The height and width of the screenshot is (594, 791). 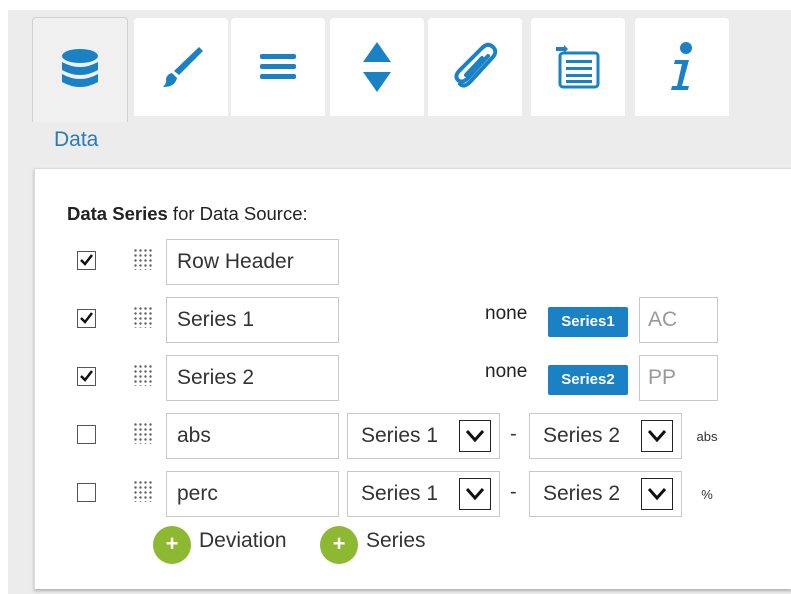 I want to click on series-code-input: AC, so click(x=678, y=320).